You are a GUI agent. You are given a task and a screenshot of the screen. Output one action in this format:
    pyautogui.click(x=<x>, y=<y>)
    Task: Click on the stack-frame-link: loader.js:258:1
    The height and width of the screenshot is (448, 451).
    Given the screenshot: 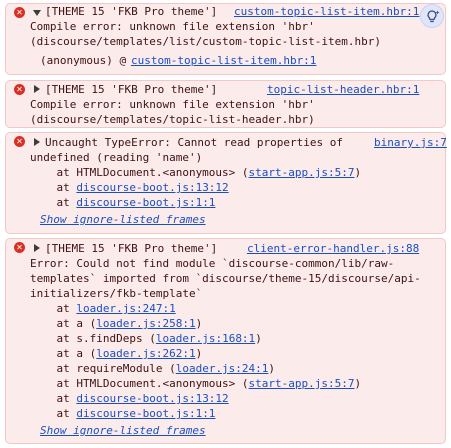 What is the action you would take?
    pyautogui.click(x=145, y=323)
    